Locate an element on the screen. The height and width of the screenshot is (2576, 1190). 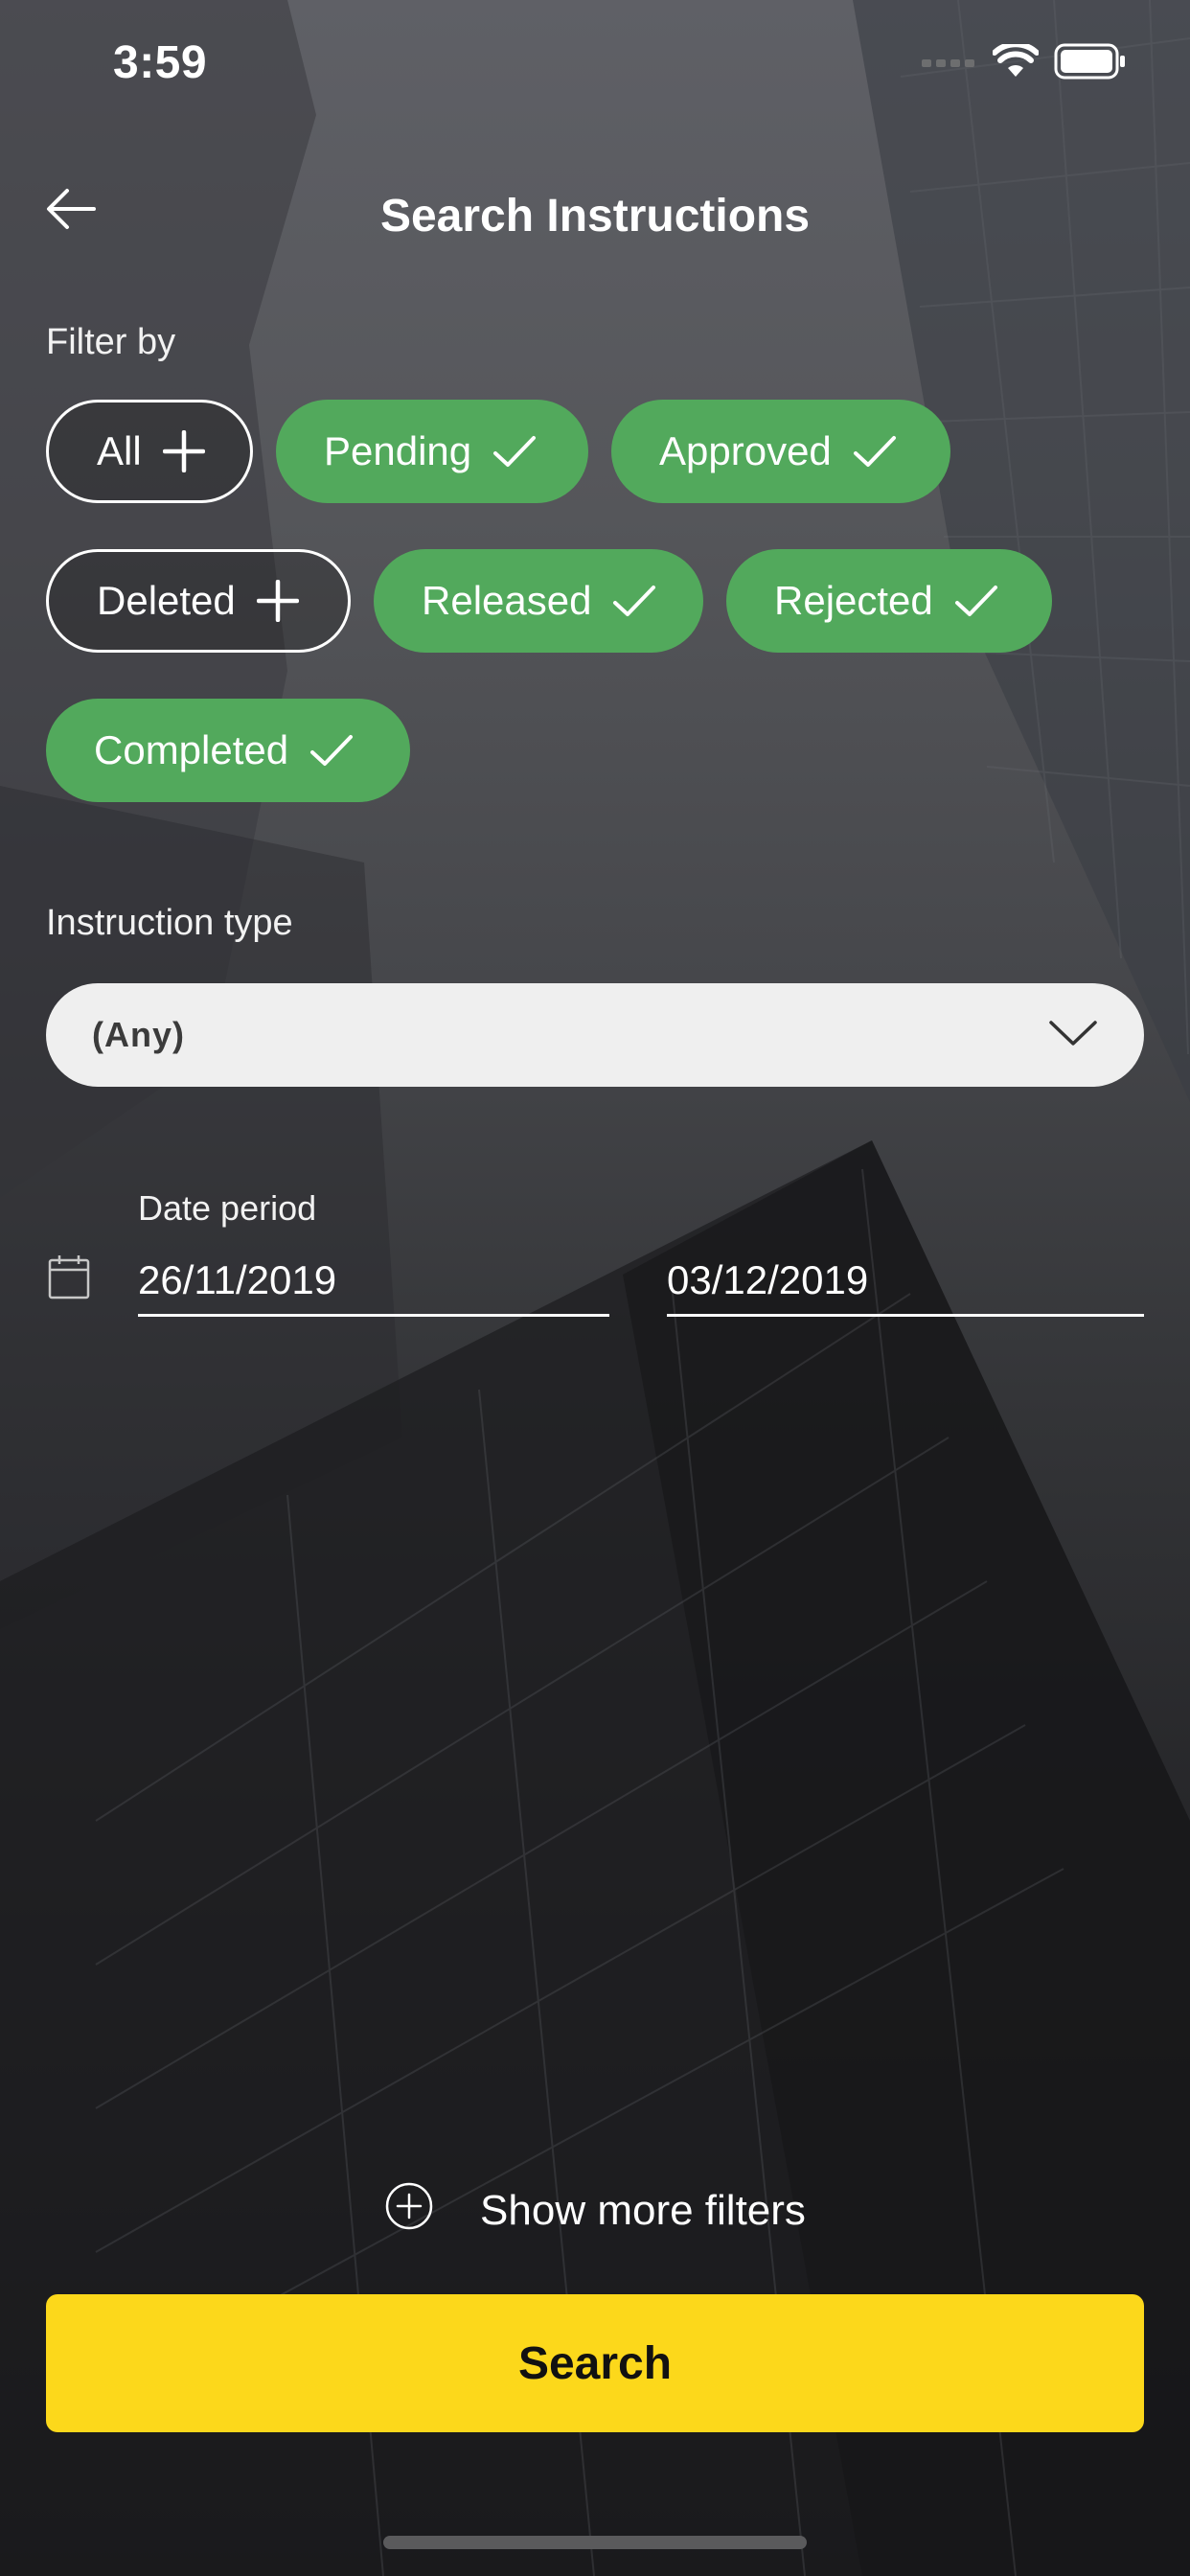
page-title: Search Instructions is located at coordinates (595, 216).